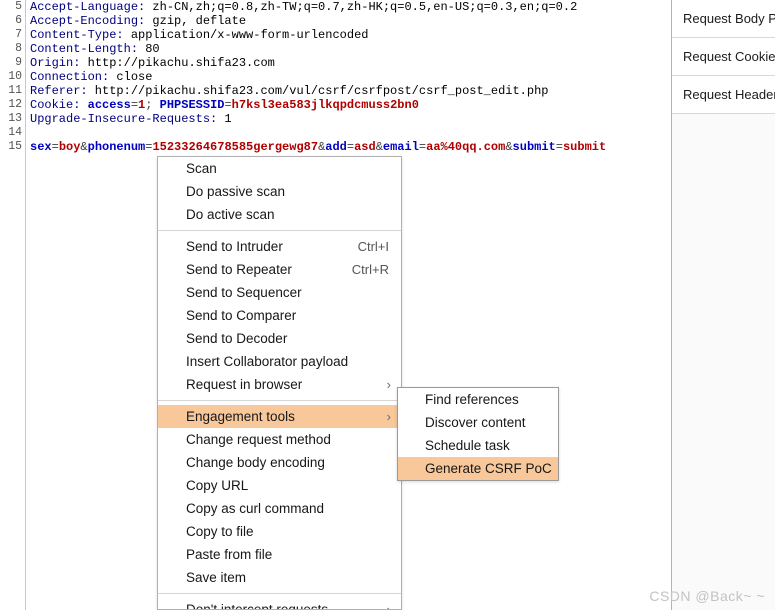  Describe the element at coordinates (109, 105) in the screenshot. I see `code-token: access` at that location.